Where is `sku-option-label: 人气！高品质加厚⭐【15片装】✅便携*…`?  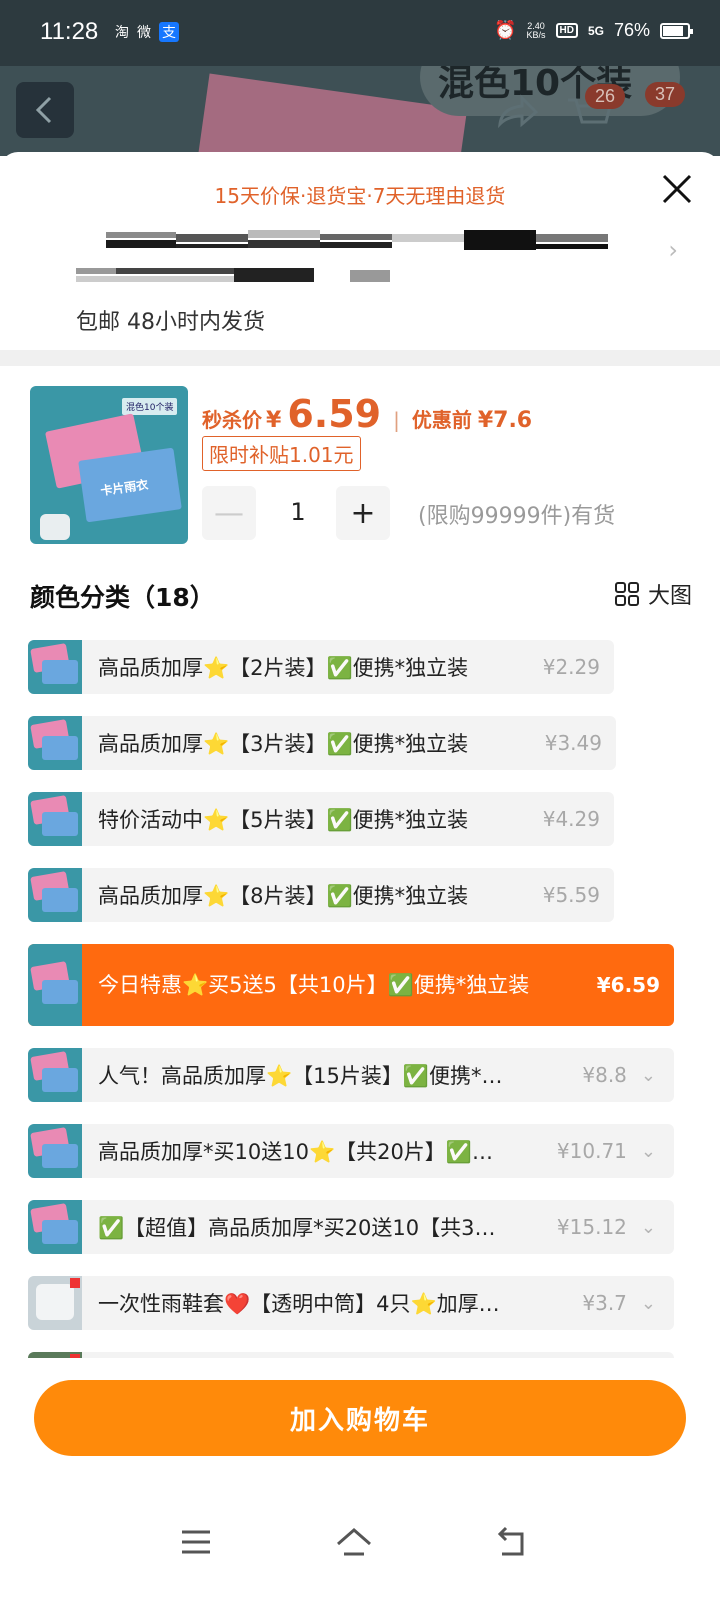
sku-option-label: 人气！高品质加厚⭐【15片装】✅便携*… is located at coordinates (300, 1076).